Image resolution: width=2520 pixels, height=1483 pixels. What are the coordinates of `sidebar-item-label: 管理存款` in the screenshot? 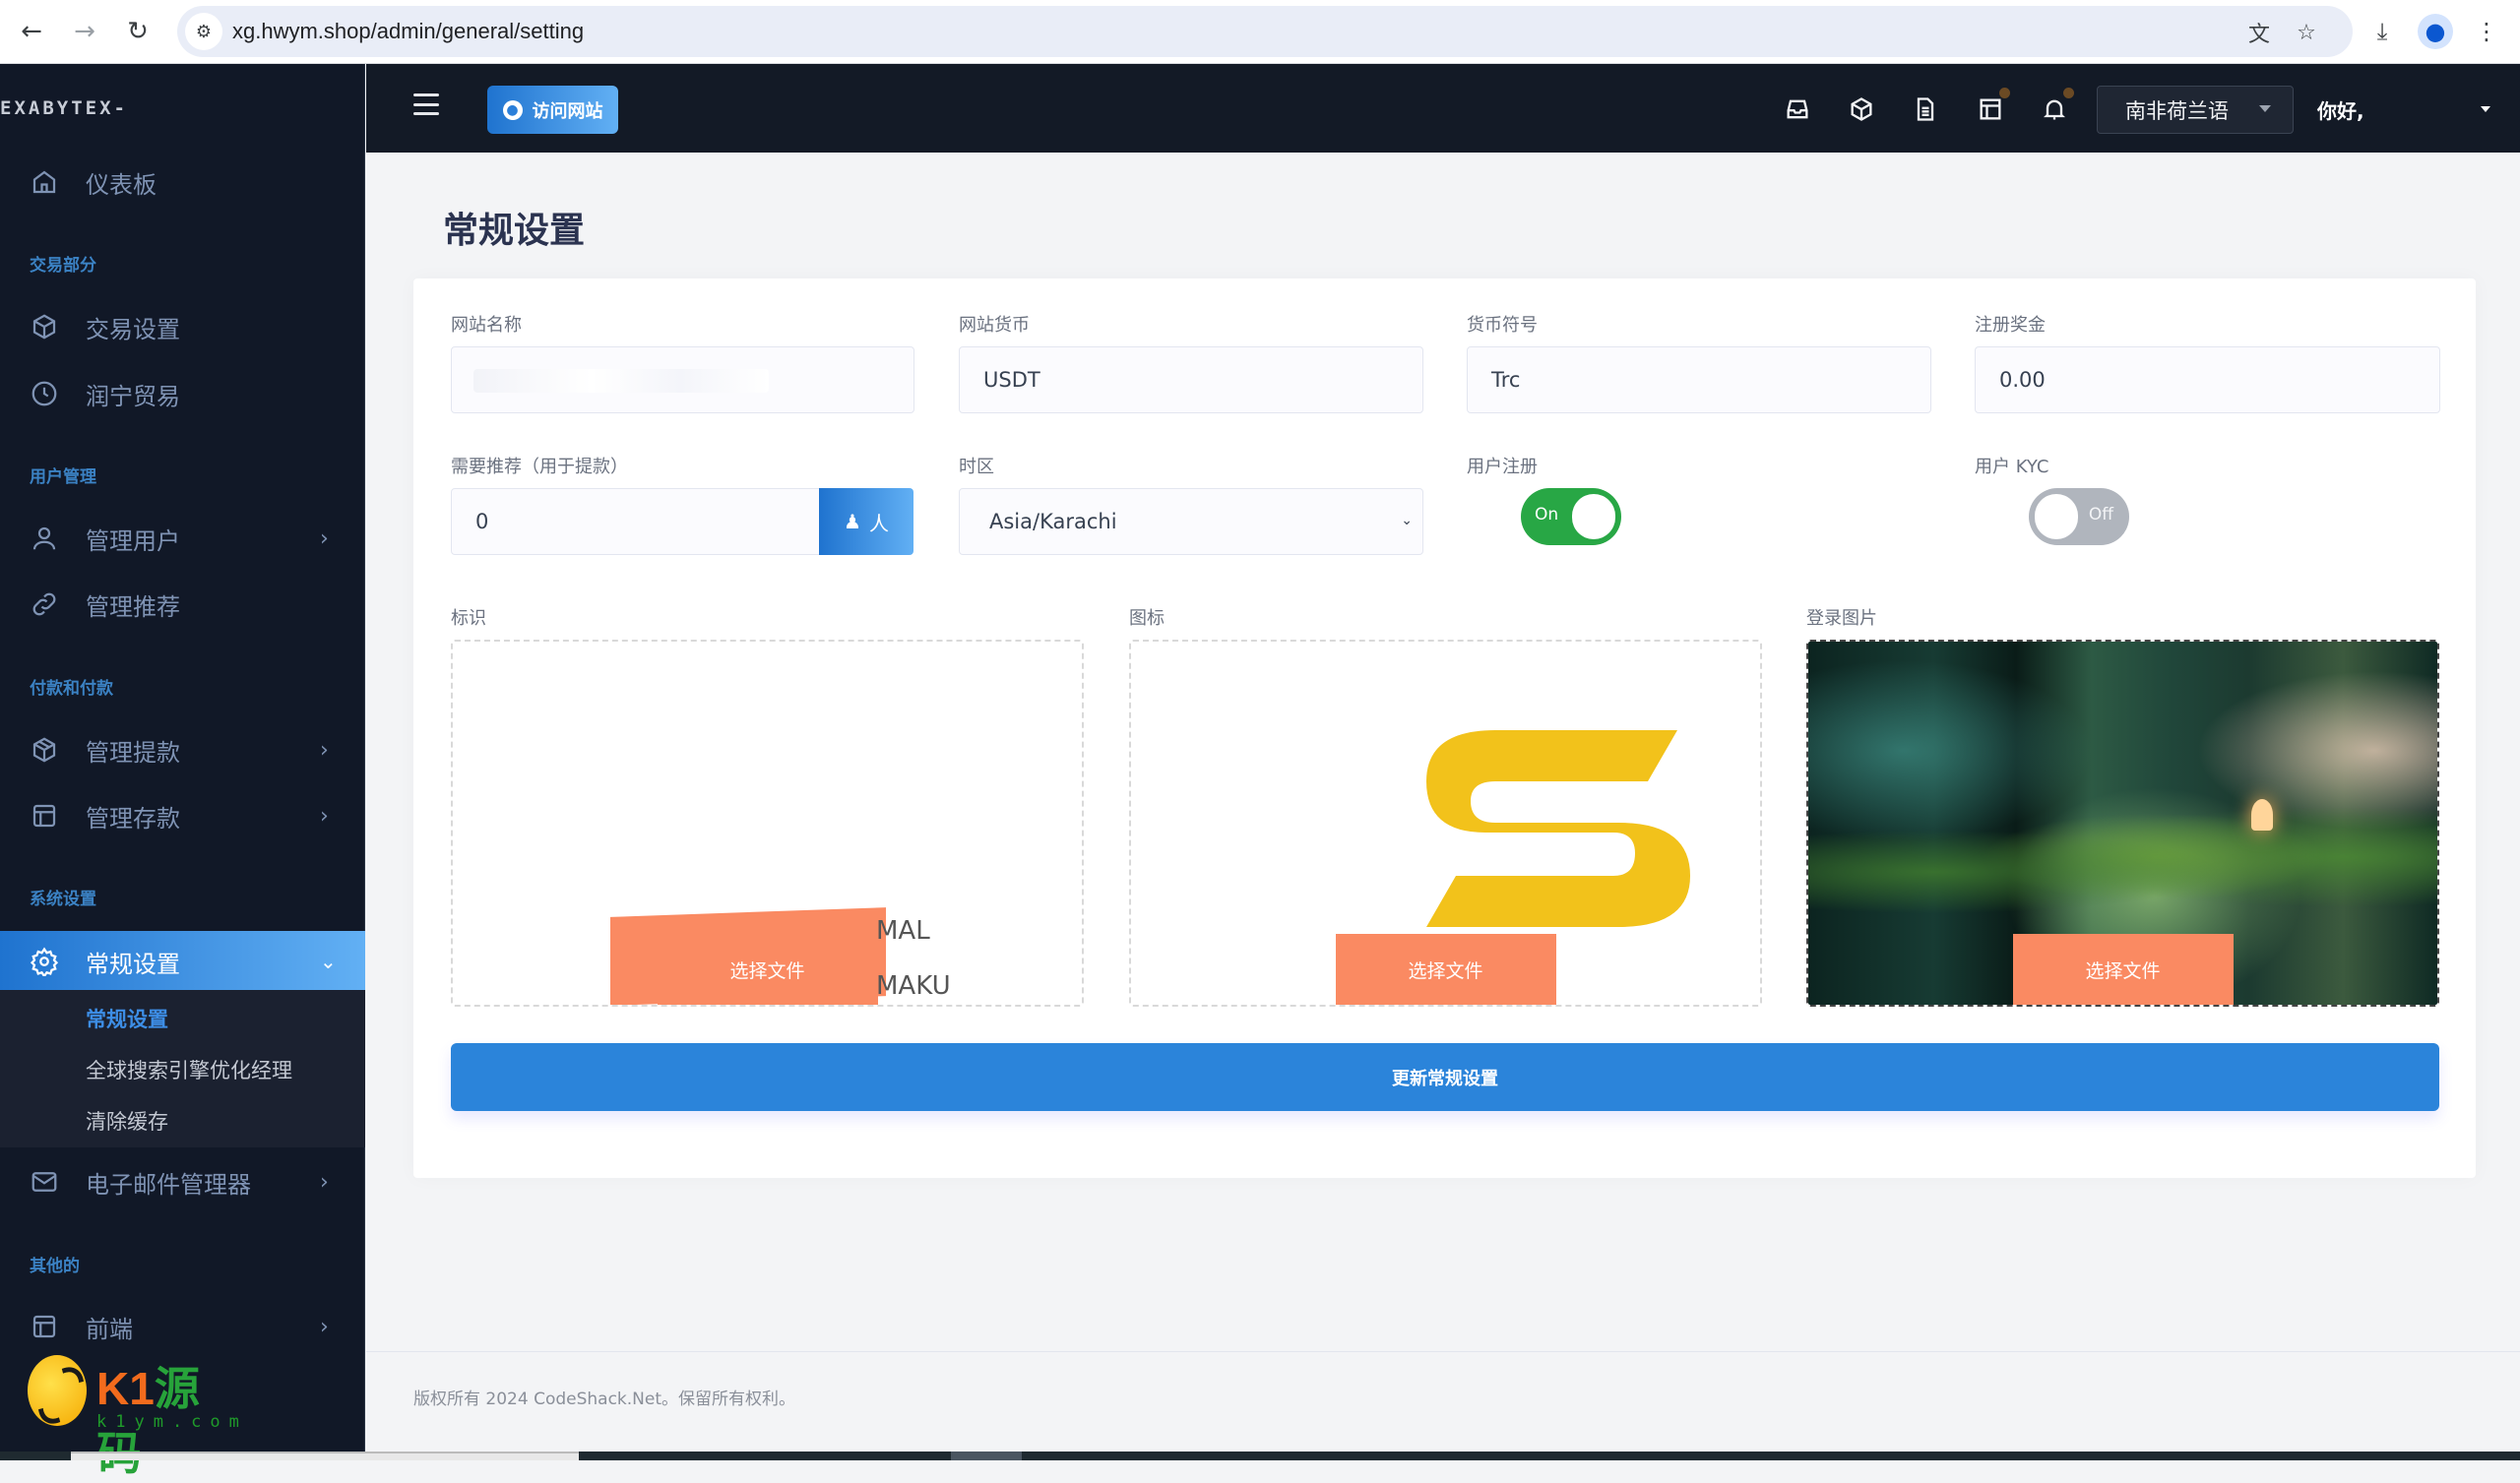 It's located at (133, 818).